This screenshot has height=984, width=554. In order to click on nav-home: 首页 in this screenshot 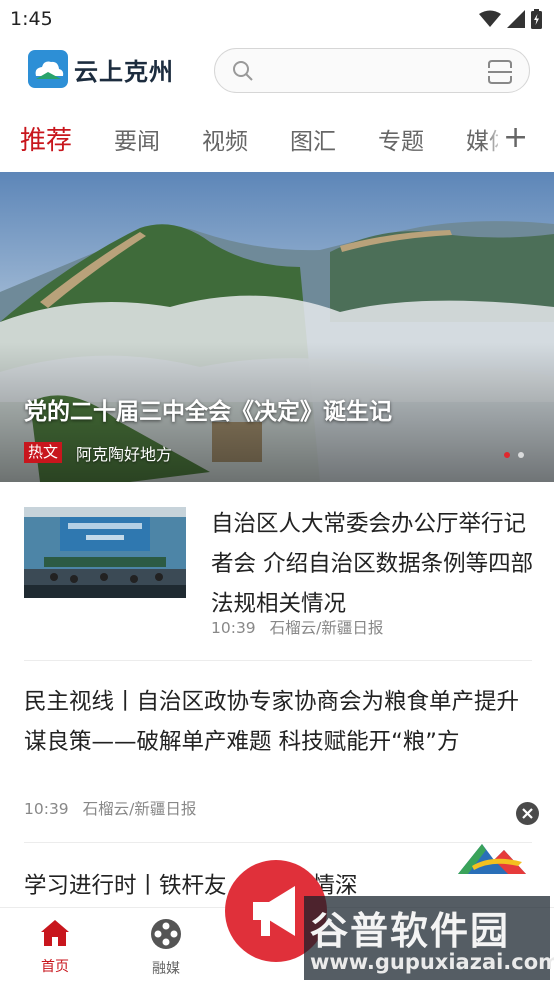, I will do `click(55, 947)`.